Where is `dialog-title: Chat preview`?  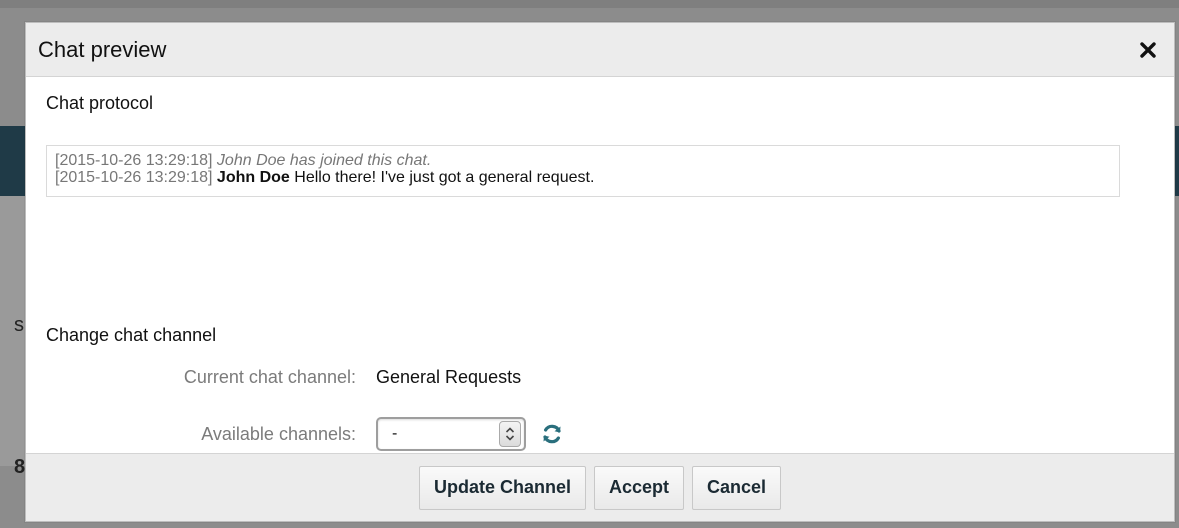 dialog-title: Chat preview is located at coordinates (102, 49).